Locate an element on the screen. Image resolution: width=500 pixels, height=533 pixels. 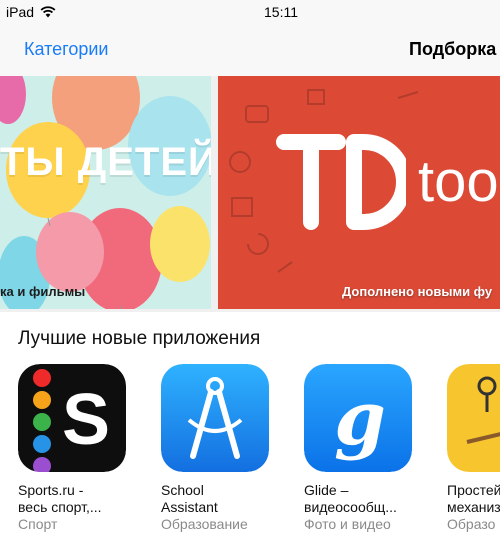
section-title: Лучшие новые приложения is located at coordinates (139, 338).